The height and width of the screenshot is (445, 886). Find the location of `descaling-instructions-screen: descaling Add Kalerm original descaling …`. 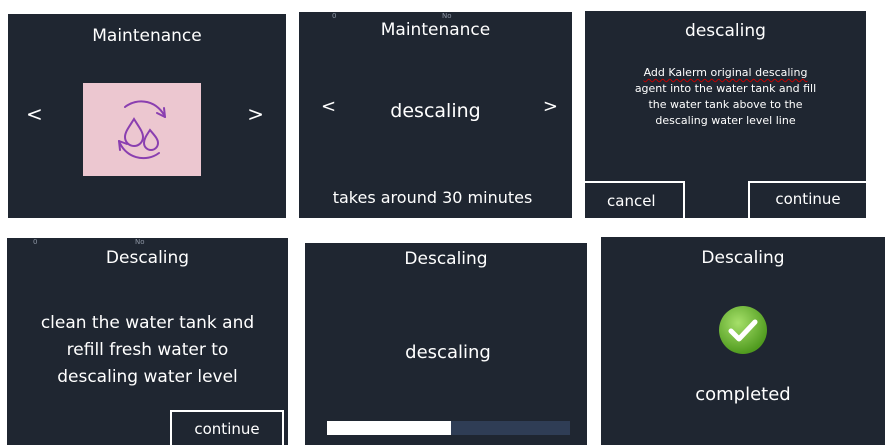

descaling-instructions-screen: descaling Add Kalerm original descaling … is located at coordinates (725, 114).